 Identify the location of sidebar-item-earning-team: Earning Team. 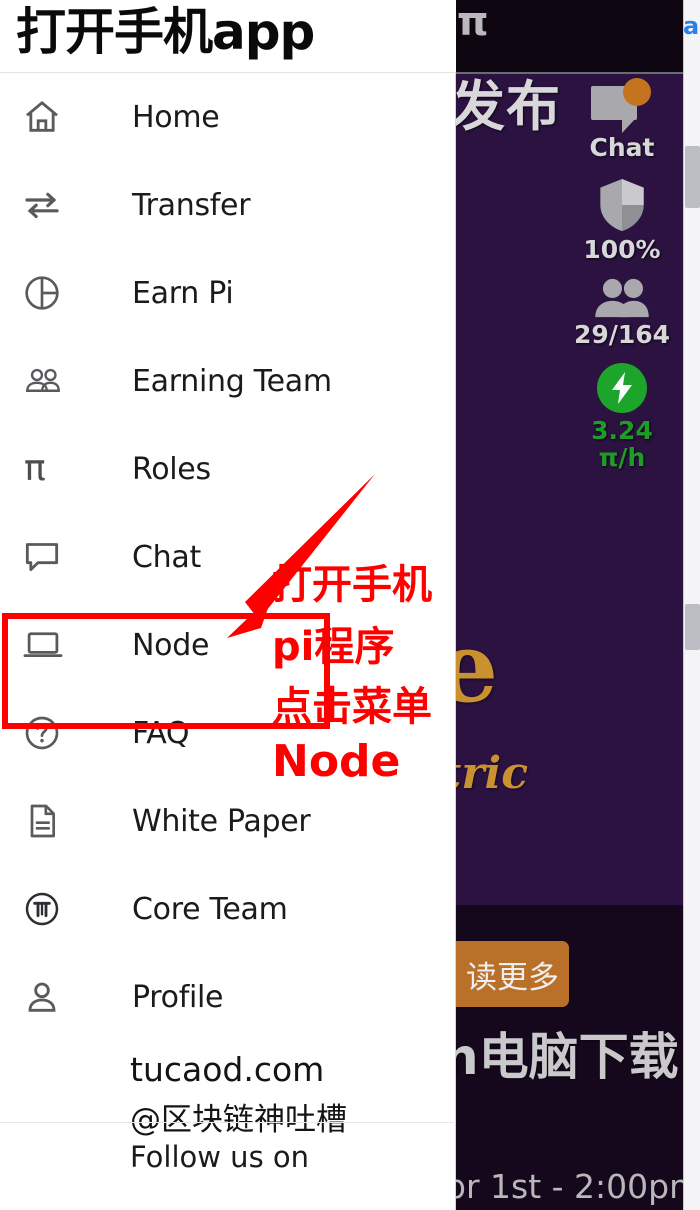
(228, 381).